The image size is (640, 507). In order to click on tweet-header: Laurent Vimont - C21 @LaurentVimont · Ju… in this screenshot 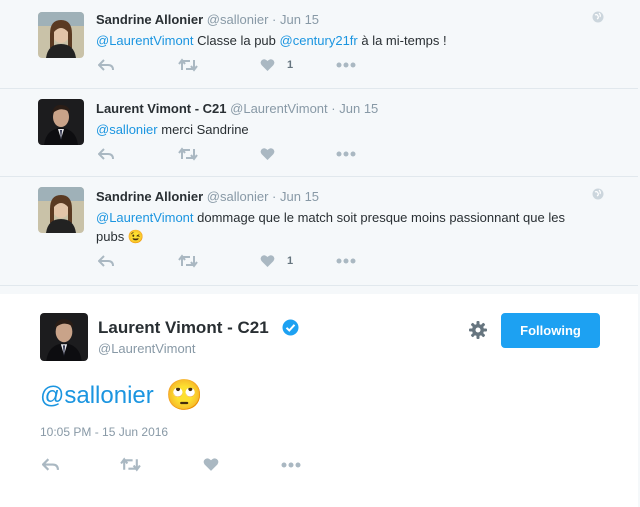, I will do `click(237, 108)`.